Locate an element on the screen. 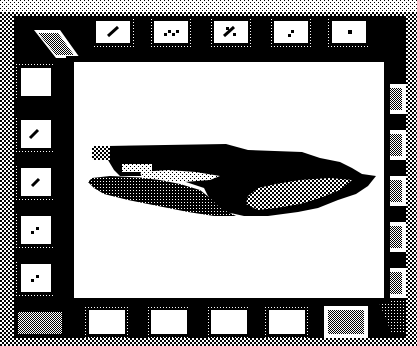 The height and width of the screenshot is (346, 417). left-bar is located at coordinates (35, 180).